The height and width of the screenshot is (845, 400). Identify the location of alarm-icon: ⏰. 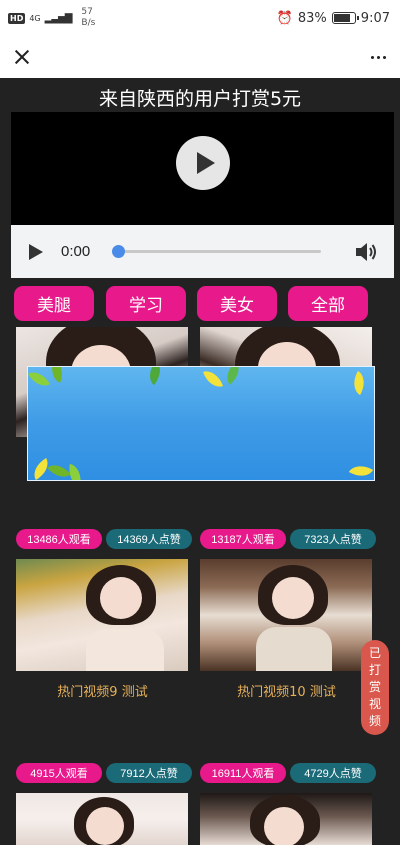
(284, 18).